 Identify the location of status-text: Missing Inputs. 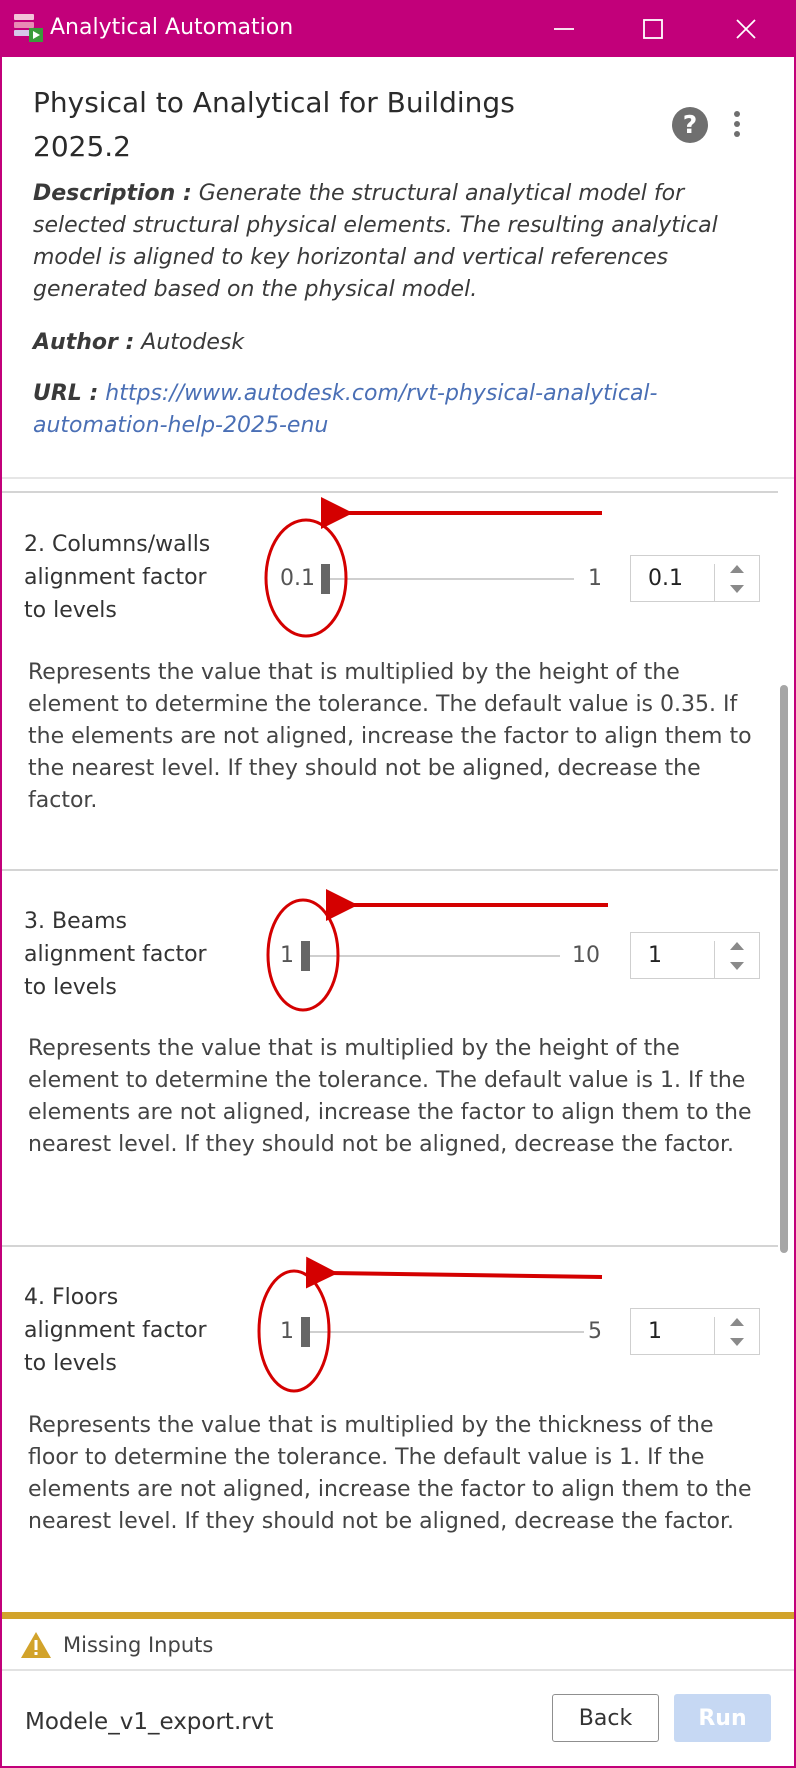
(138, 1645).